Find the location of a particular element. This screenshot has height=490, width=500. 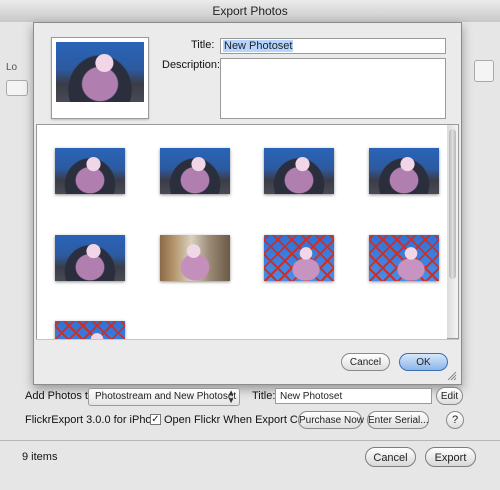

add-photos-value: Photostream and New Photoset is located at coordinates (166, 396).